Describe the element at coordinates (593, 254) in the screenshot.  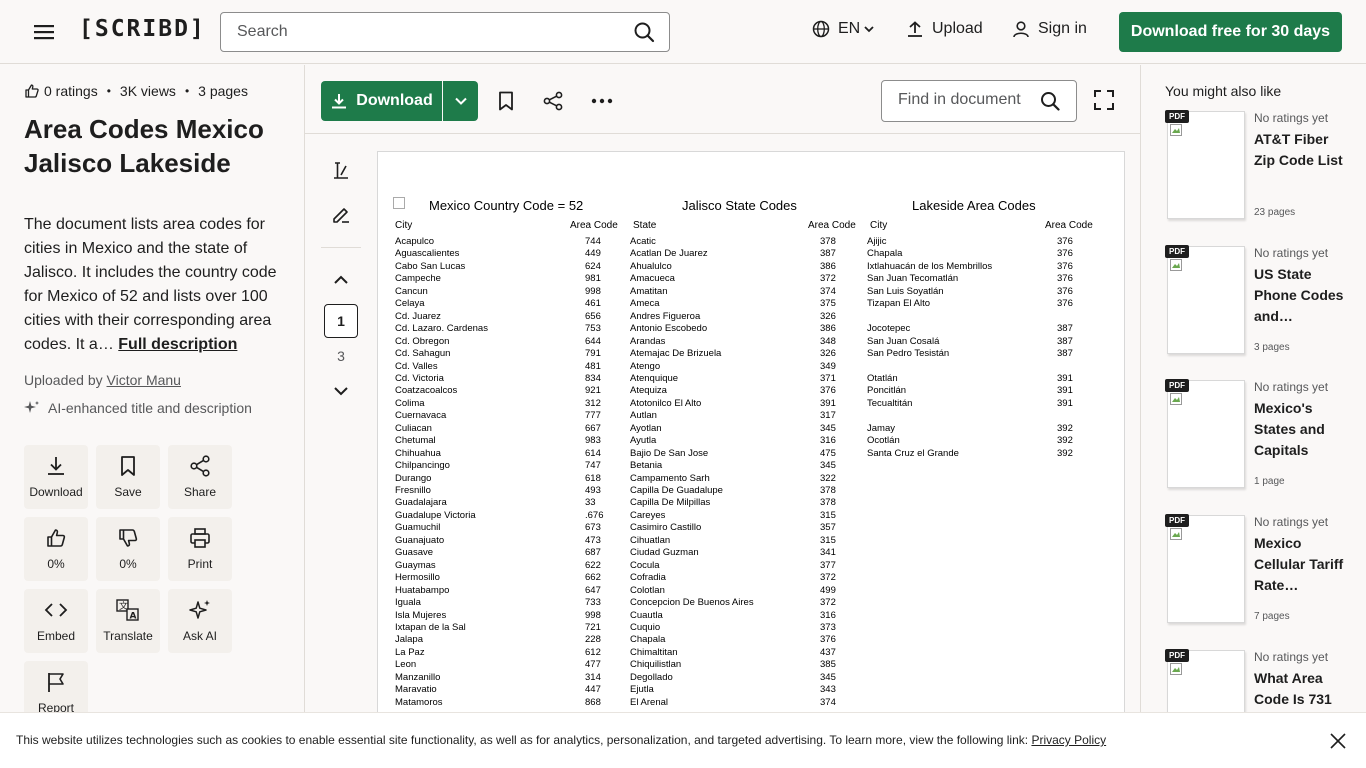
I see `row-area-code: 449` at that location.